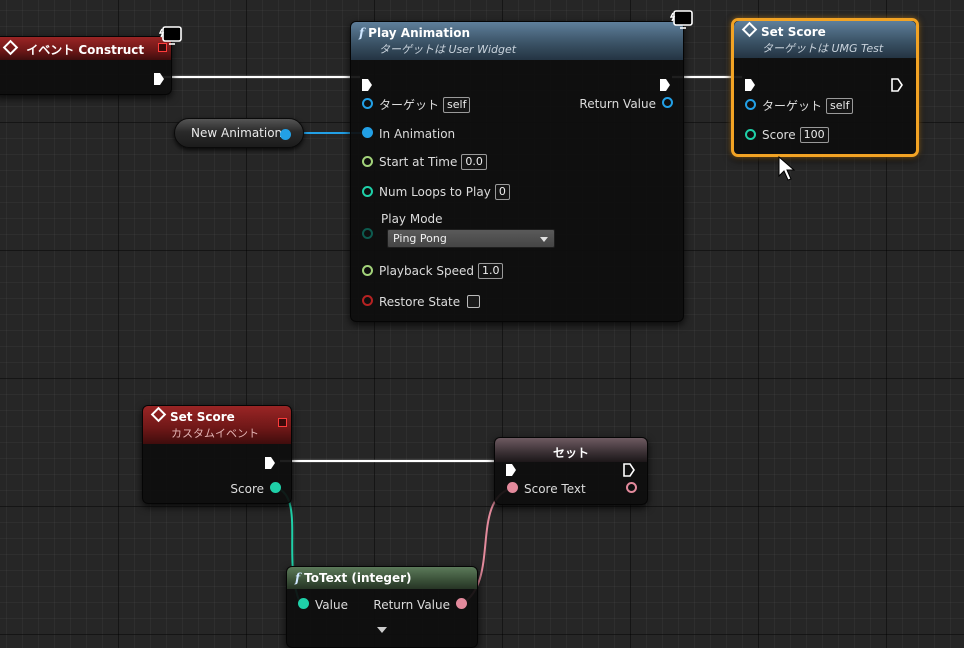  Describe the element at coordinates (358, 578) in the screenshot. I see `to-text-title: ToText (integer)` at that location.